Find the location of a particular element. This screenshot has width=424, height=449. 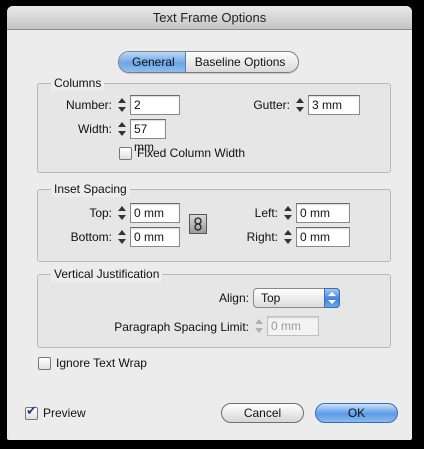

top-label: Top: is located at coordinates (100, 213).